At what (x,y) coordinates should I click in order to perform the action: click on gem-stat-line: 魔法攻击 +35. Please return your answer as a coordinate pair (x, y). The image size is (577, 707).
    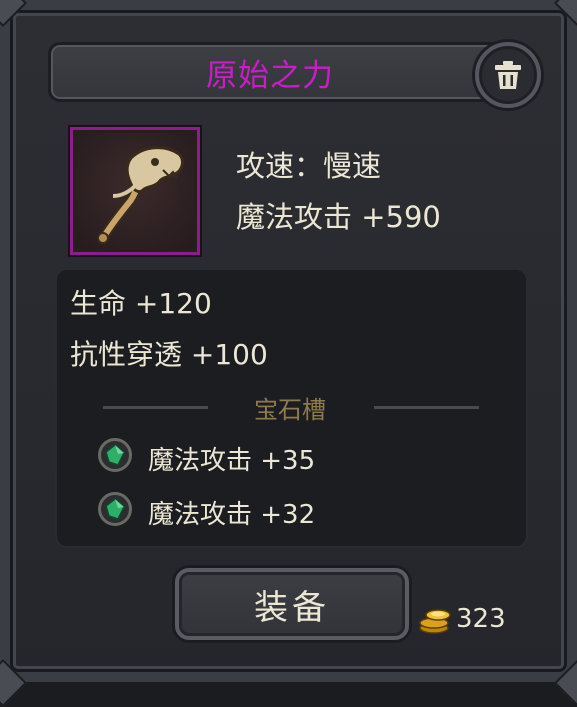
    Looking at the image, I should click on (232, 461).